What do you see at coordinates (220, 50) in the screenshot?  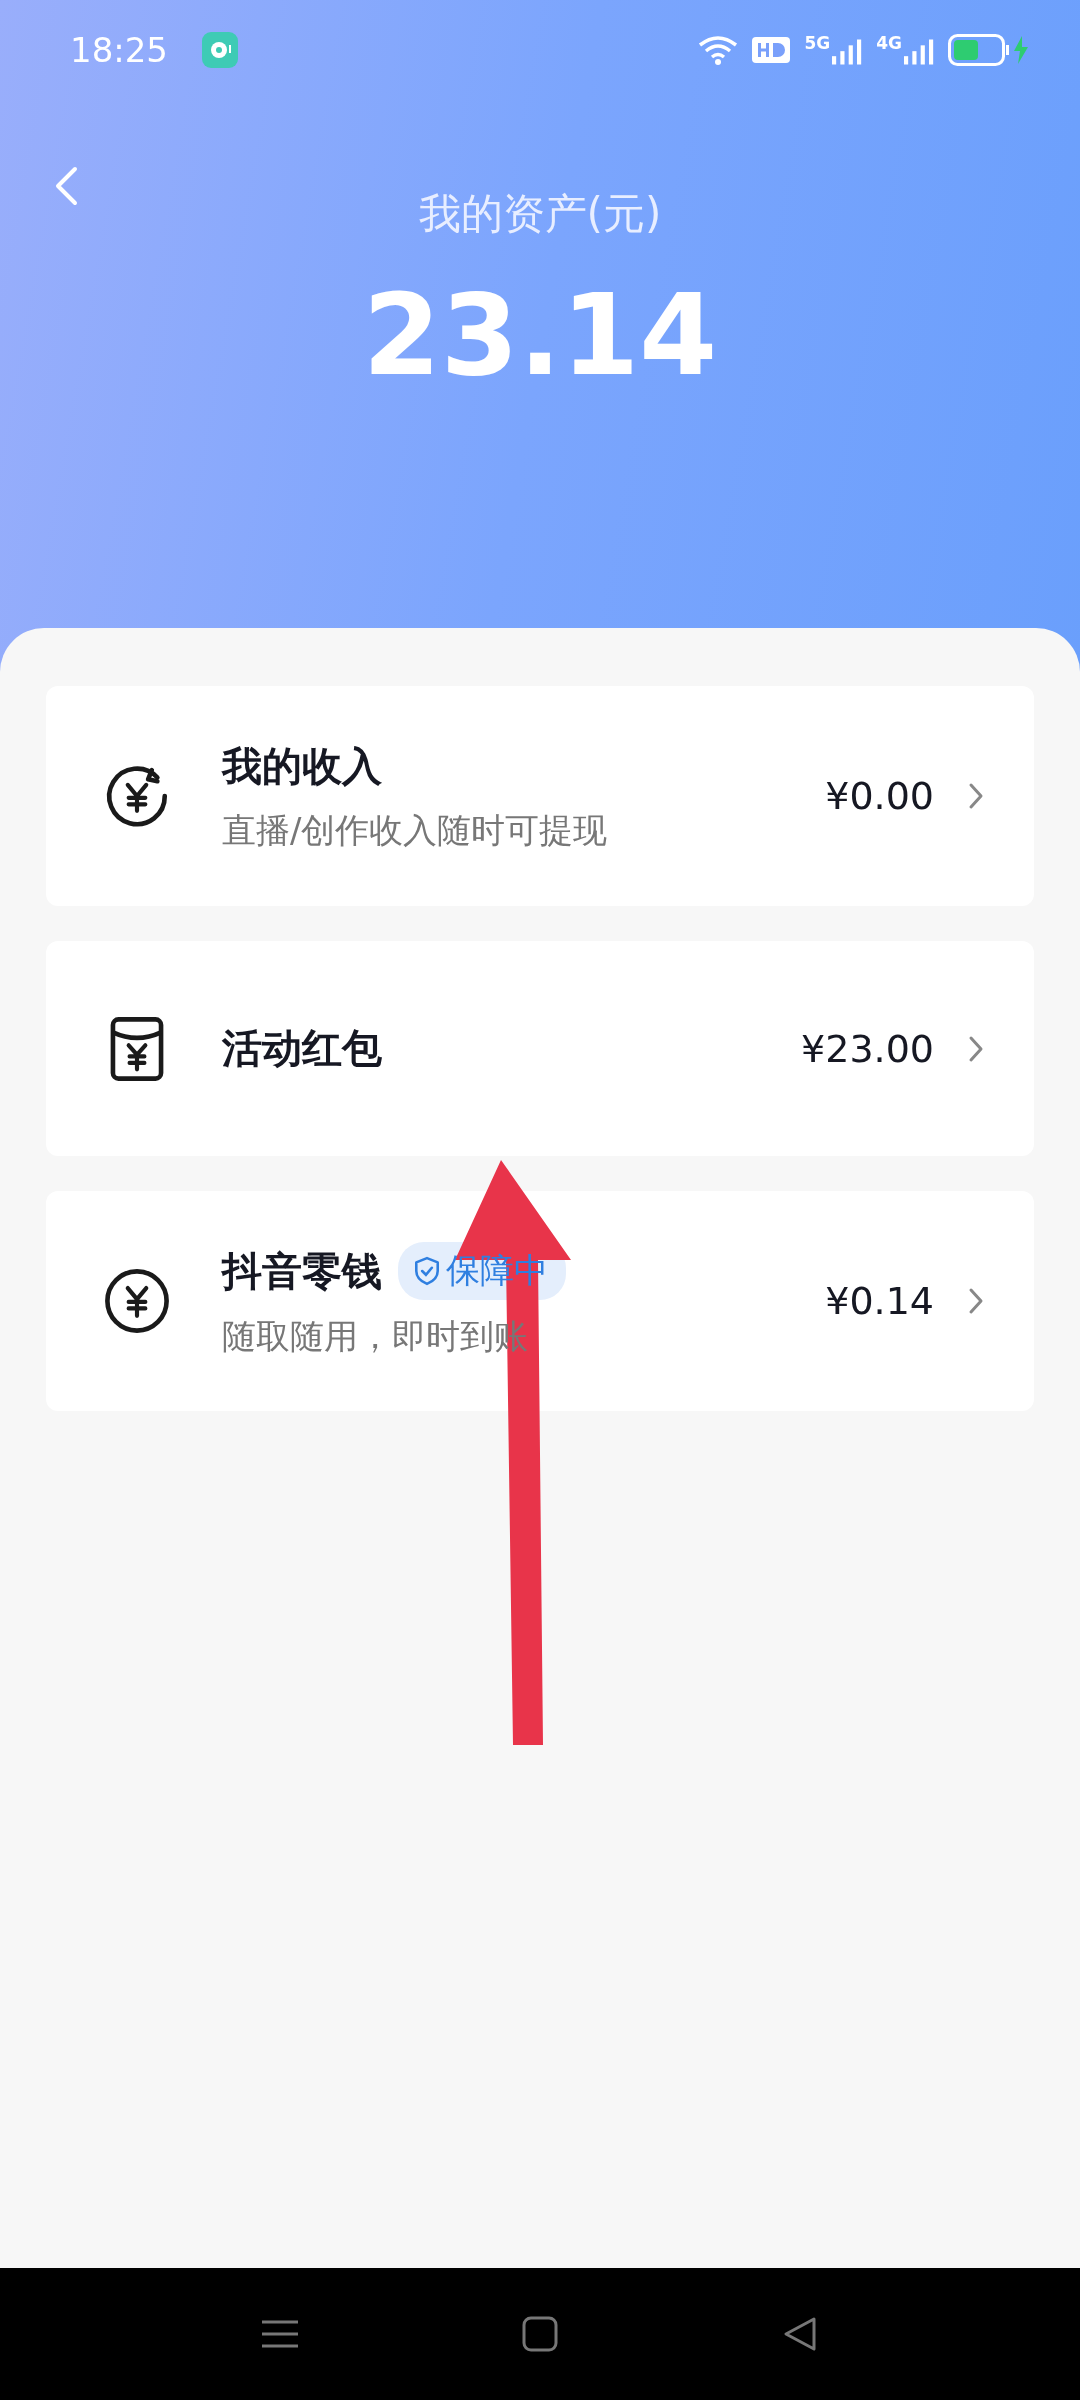 I see `app-notification-icon` at bounding box center [220, 50].